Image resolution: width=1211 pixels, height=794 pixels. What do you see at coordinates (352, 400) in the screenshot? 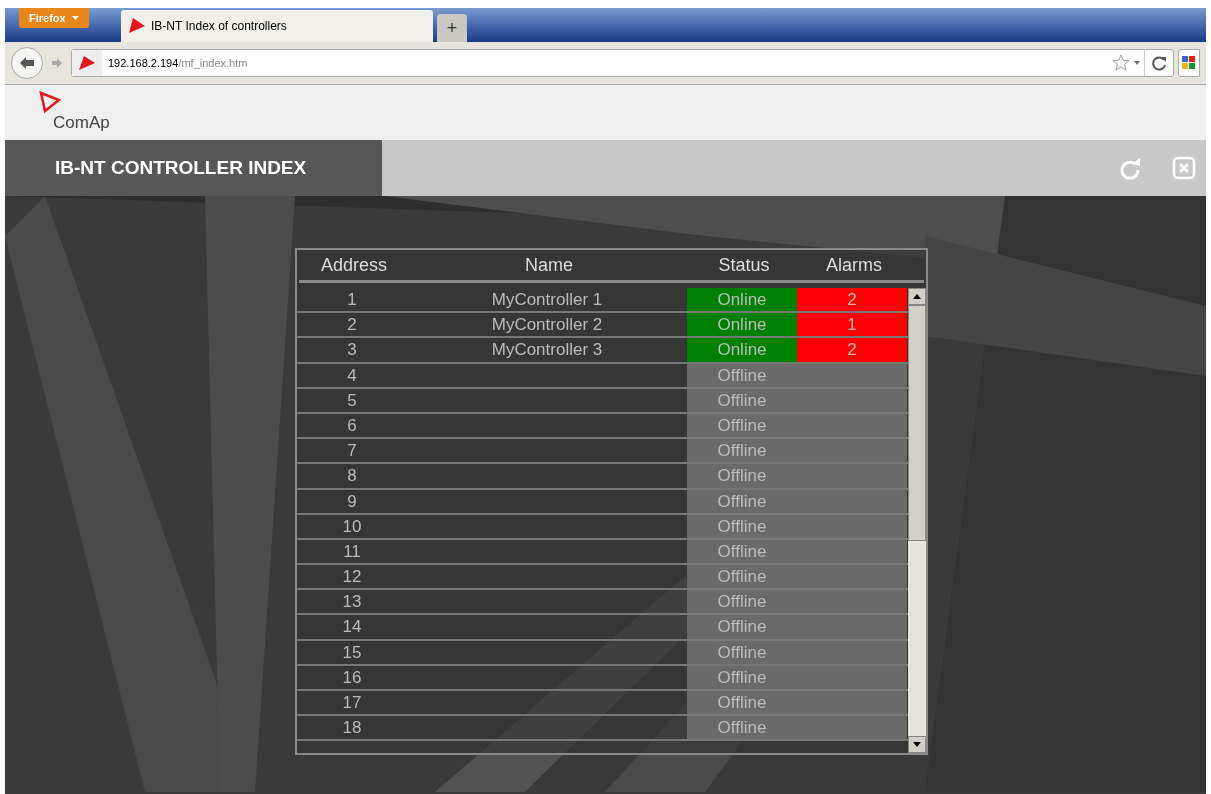
I see `table-cell-text: 5` at bounding box center [352, 400].